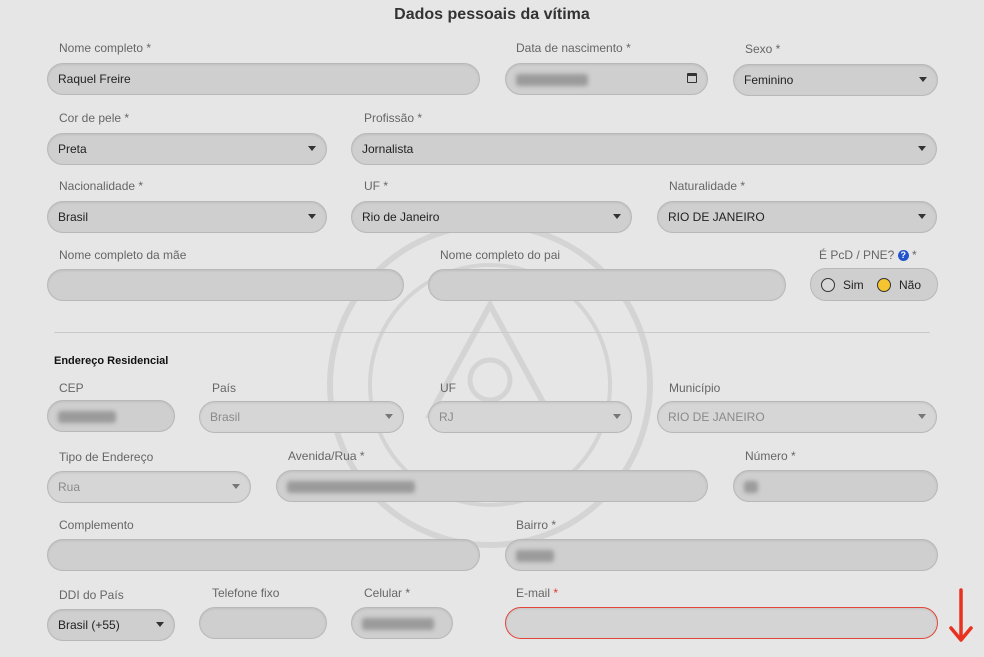 This screenshot has width=984, height=657. I want to click on help-icon: ?, so click(903, 255).